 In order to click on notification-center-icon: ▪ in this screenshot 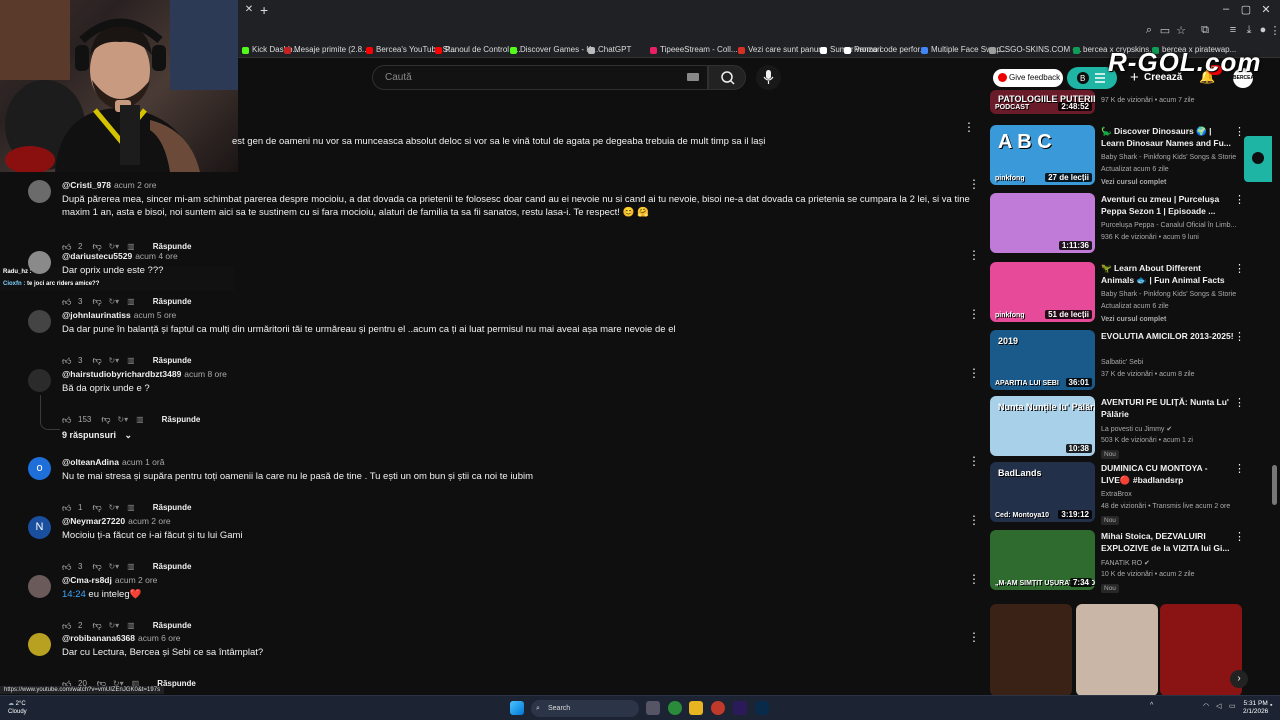, I will do `click(1271, 705)`.